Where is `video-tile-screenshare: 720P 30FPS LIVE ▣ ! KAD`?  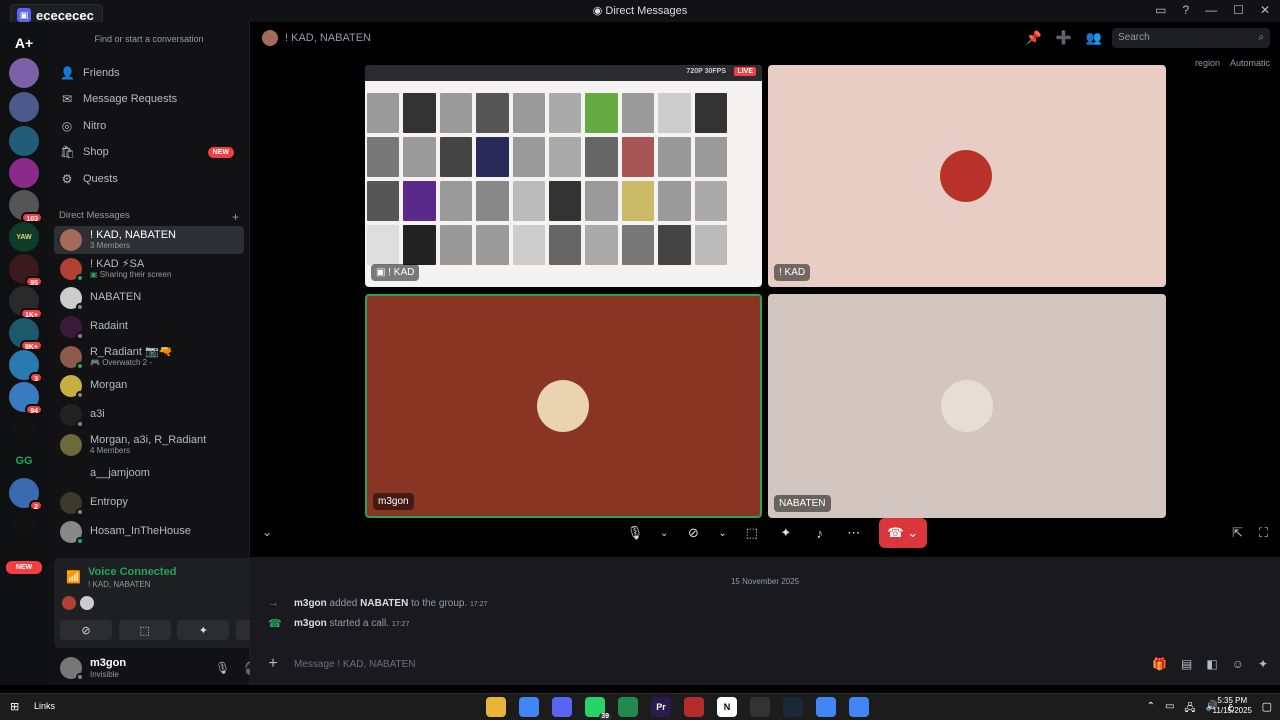 video-tile-screenshare: 720P 30FPS LIVE ▣ ! KAD is located at coordinates (563, 176).